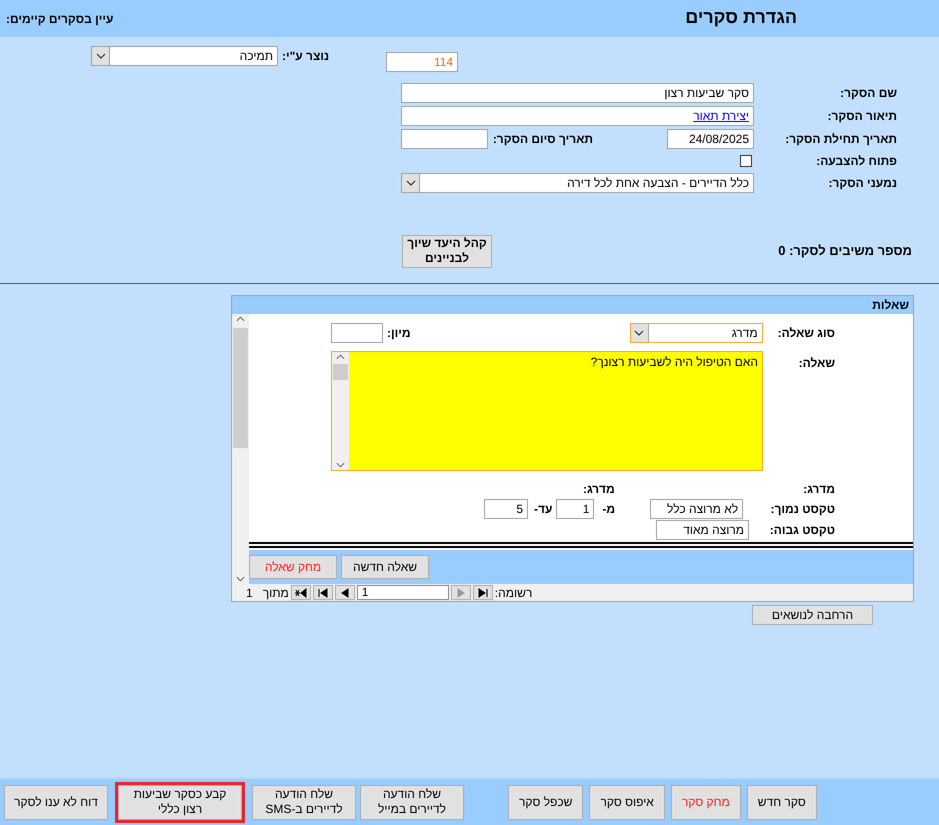  What do you see at coordinates (577, 183) in the screenshot?
I see `recipients-dropdown: כלל הדיירים - הצבעה אחת לכל דירה` at bounding box center [577, 183].